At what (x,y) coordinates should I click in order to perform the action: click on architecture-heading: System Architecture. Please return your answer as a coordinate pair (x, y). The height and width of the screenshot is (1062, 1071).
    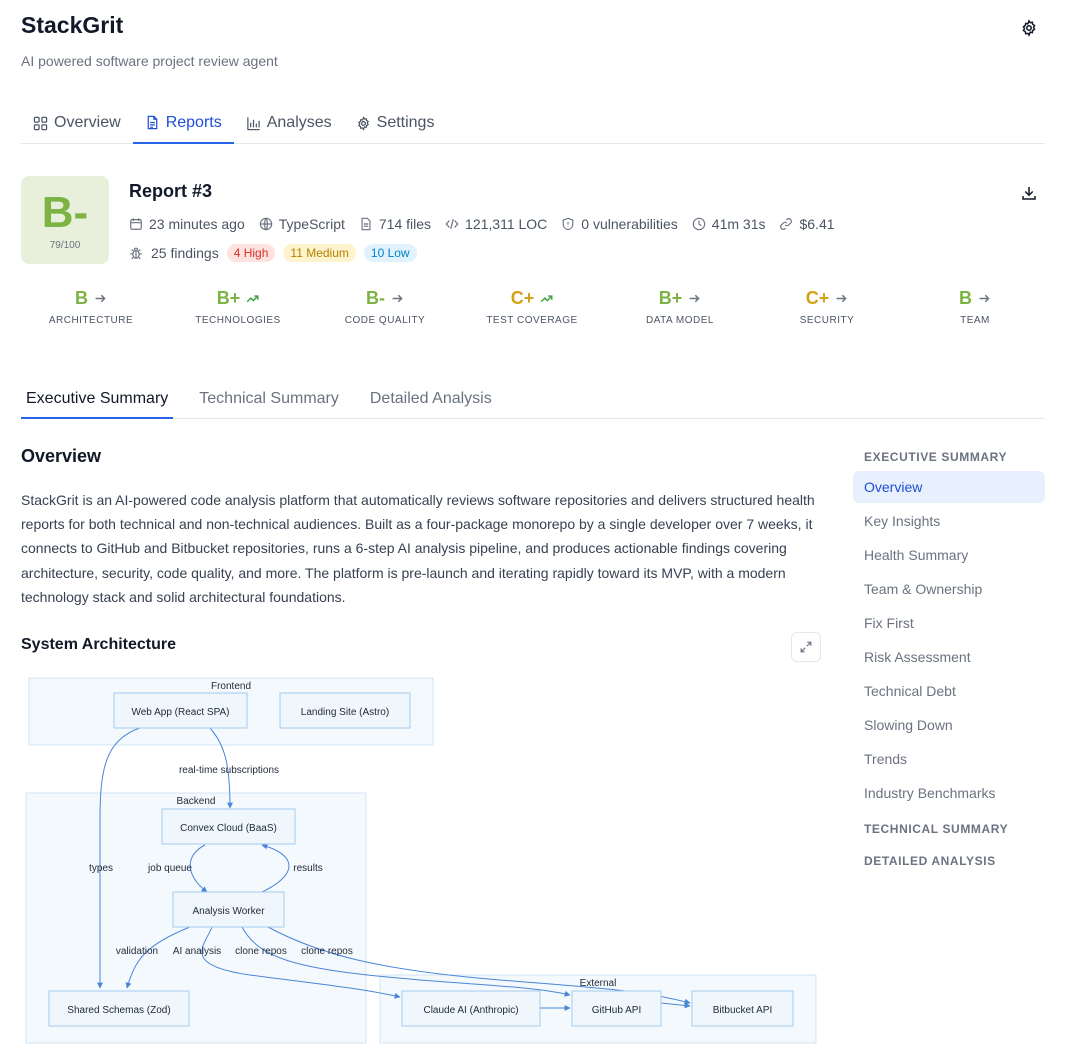
    Looking at the image, I should click on (99, 644).